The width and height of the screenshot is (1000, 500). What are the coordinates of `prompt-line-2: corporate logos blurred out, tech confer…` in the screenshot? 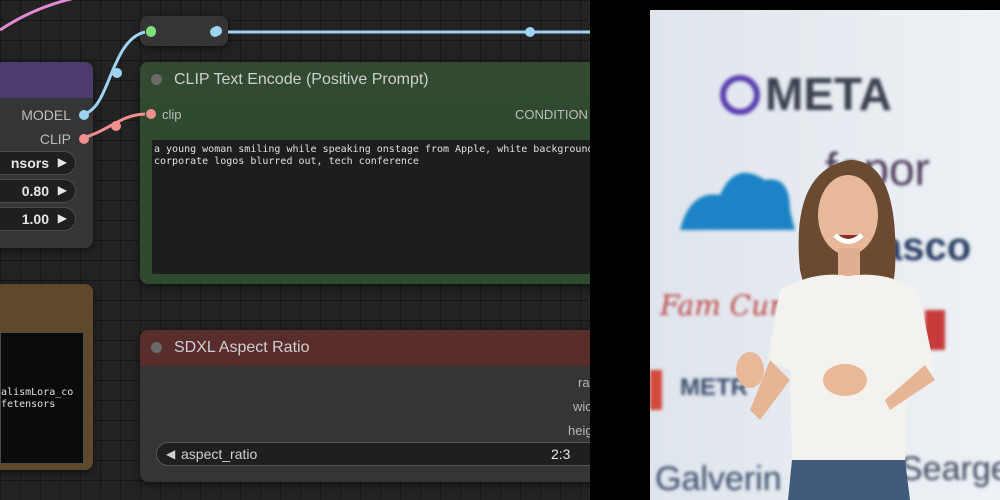 It's located at (286, 161).